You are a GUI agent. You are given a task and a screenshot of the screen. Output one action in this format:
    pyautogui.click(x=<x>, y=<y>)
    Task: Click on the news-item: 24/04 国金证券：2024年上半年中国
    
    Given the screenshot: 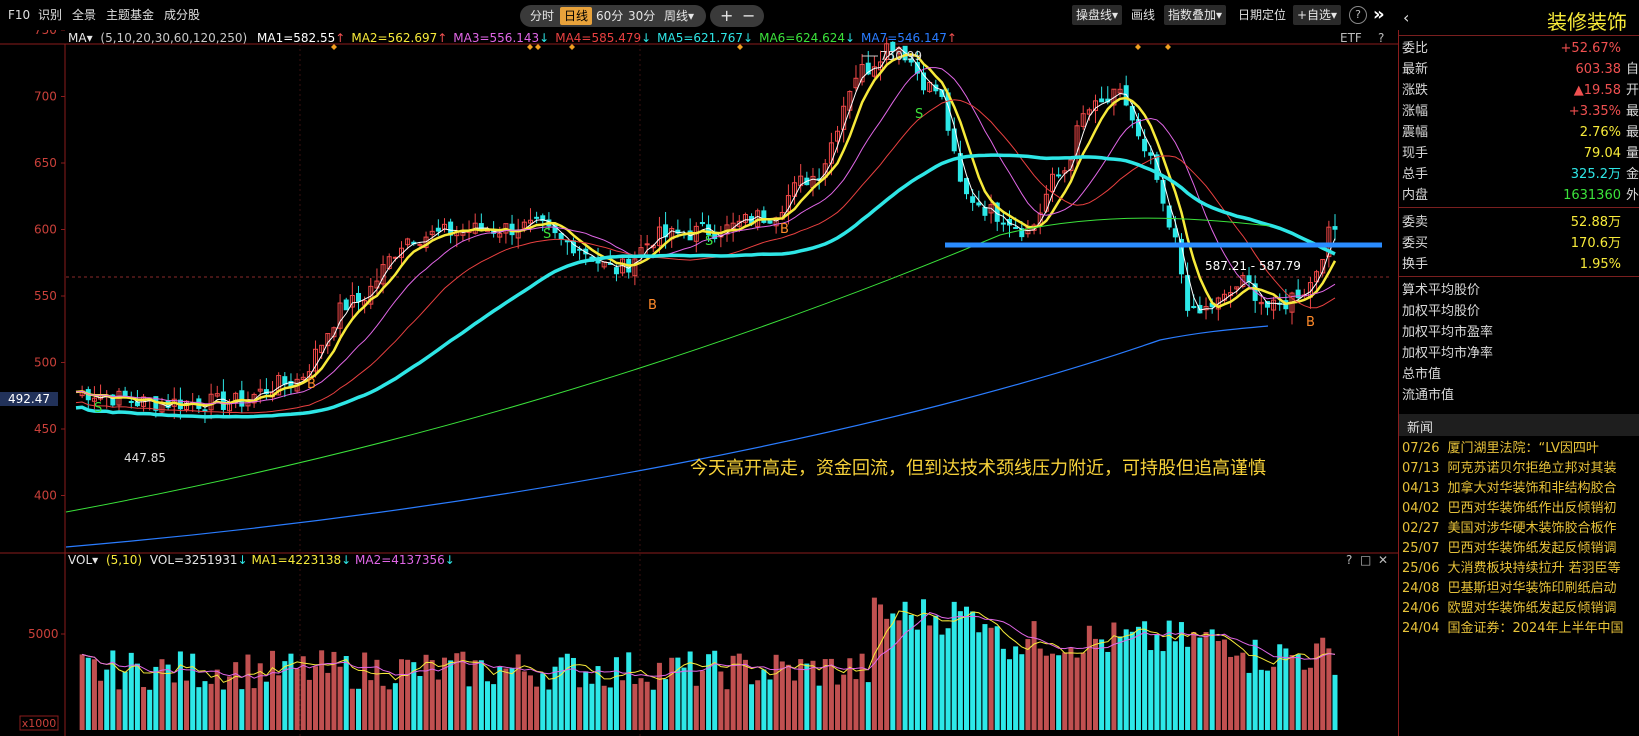 What is the action you would take?
    pyautogui.click(x=1520, y=628)
    